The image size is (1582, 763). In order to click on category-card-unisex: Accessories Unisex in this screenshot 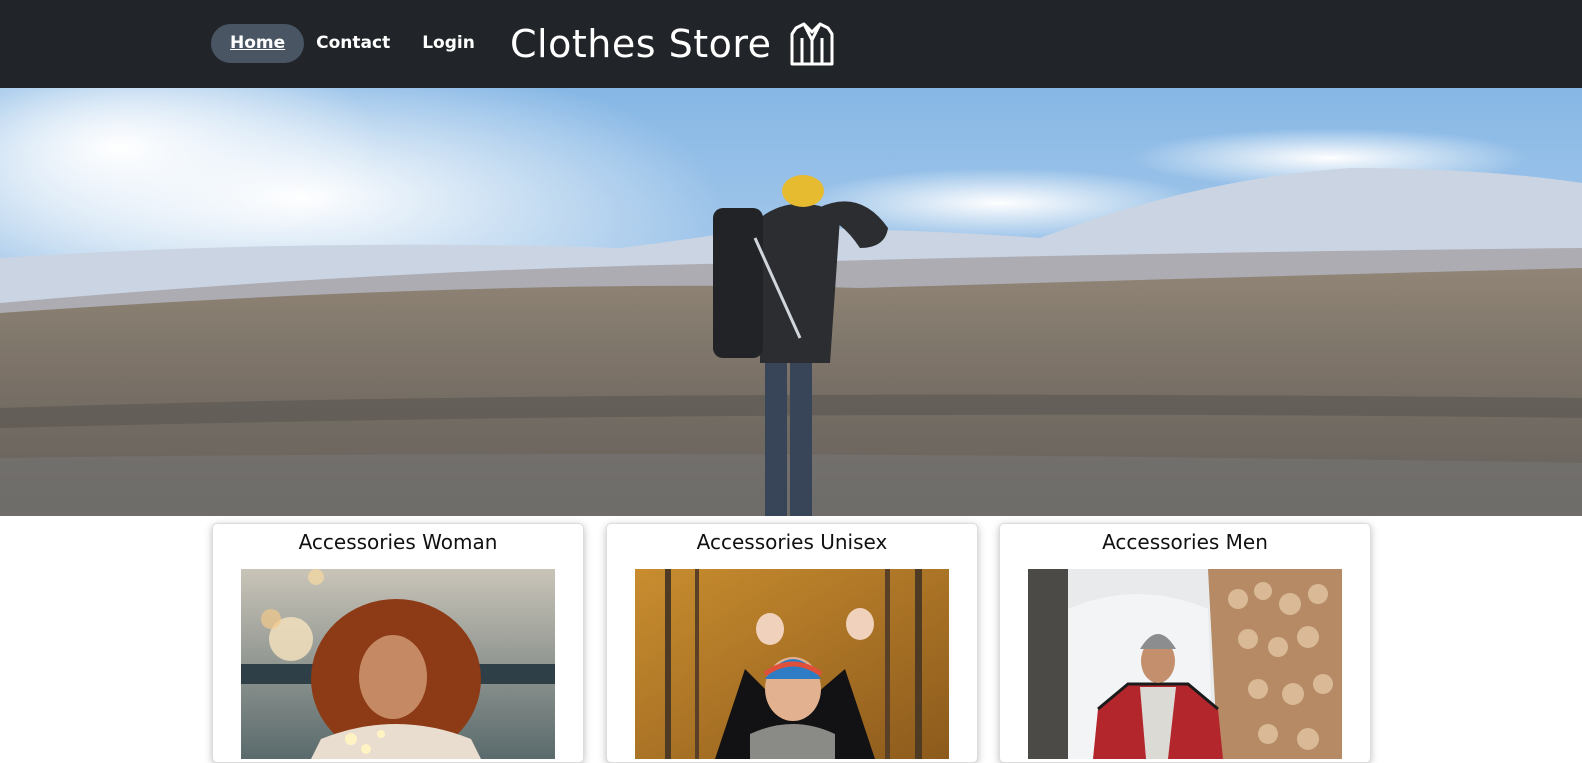, I will do `click(792, 643)`.